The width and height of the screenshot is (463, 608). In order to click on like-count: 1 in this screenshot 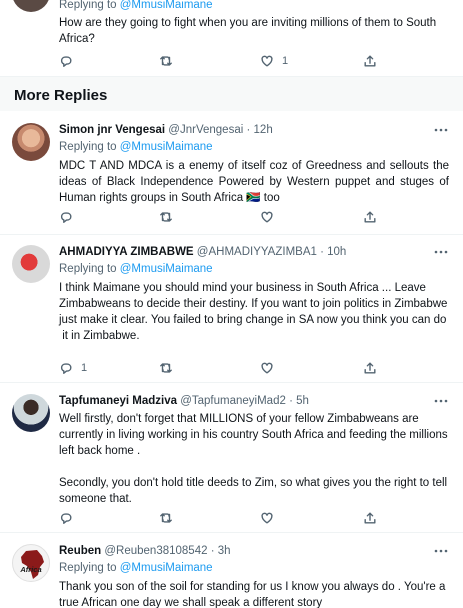, I will do `click(285, 61)`.